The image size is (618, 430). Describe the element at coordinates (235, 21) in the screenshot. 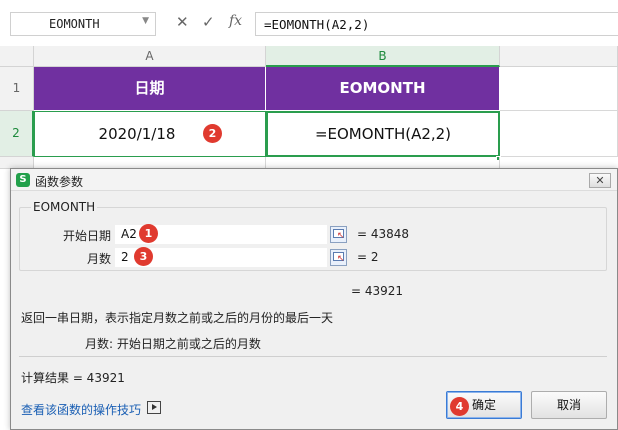

I see `insert-function-icon: fx` at that location.